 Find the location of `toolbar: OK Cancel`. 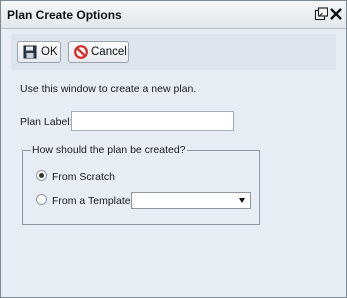

toolbar: OK Cancel is located at coordinates (173, 52).